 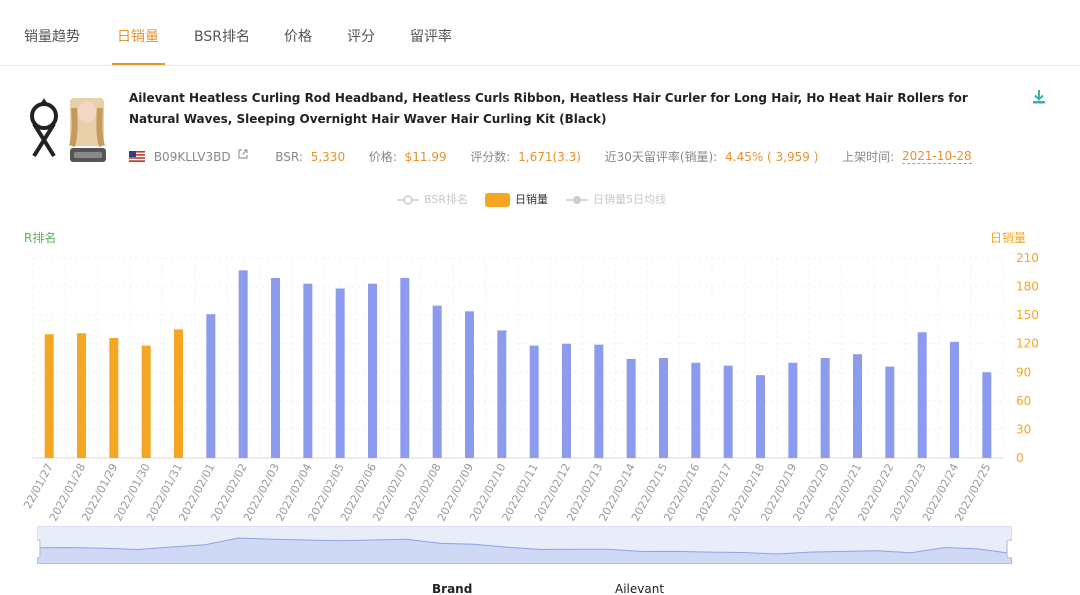 What do you see at coordinates (490, 157) in the screenshot?
I see `ratings-label: 评分数:` at bounding box center [490, 157].